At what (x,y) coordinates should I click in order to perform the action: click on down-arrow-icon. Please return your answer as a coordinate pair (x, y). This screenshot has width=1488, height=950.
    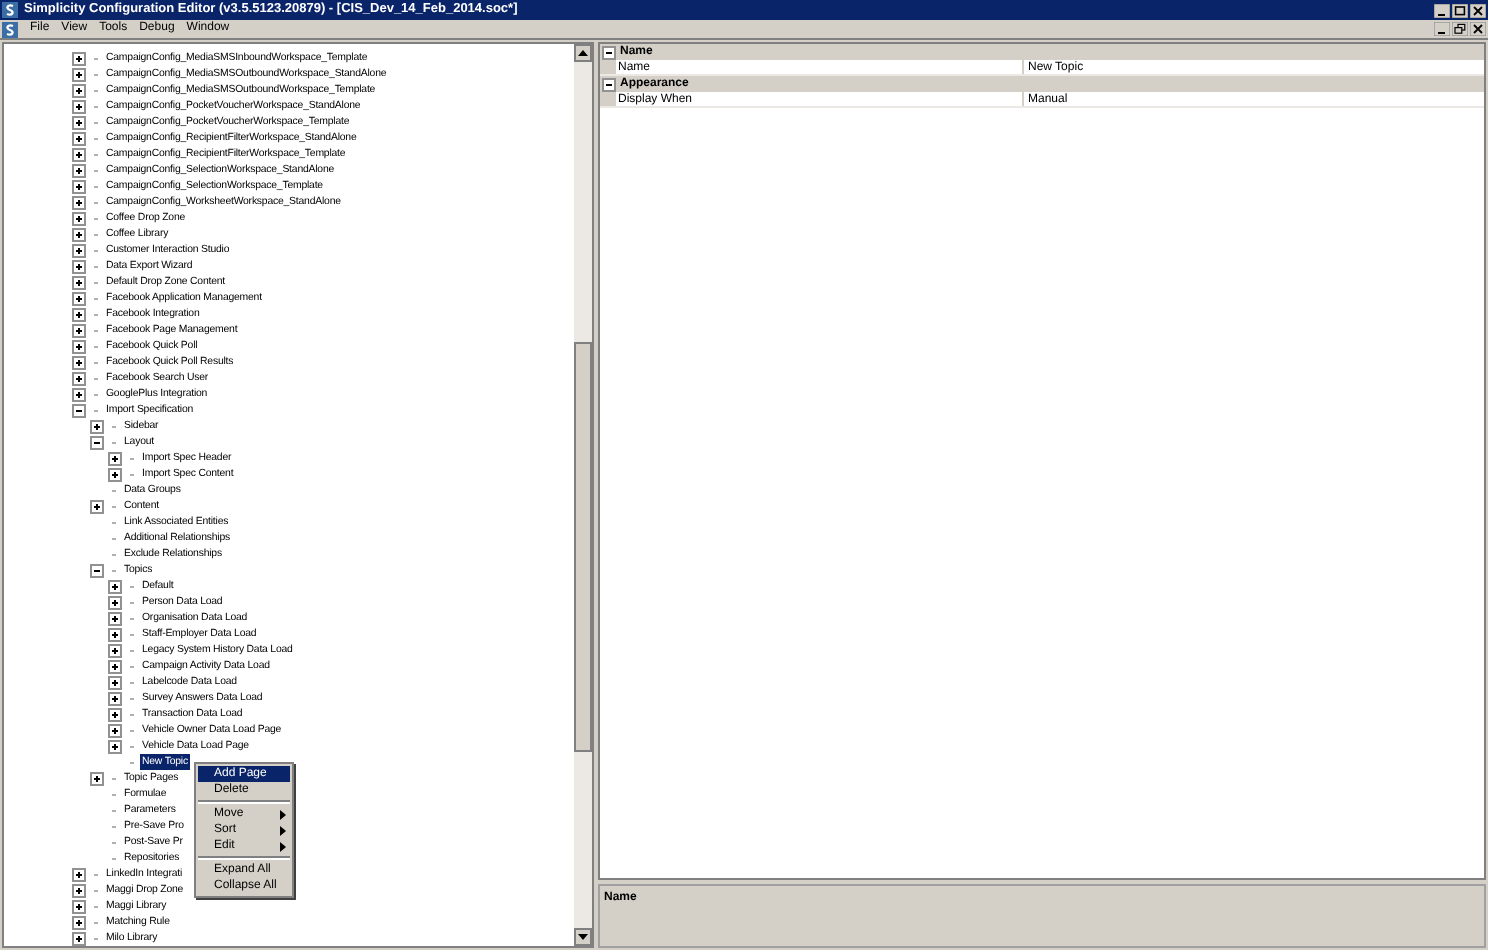
    Looking at the image, I should click on (583, 937).